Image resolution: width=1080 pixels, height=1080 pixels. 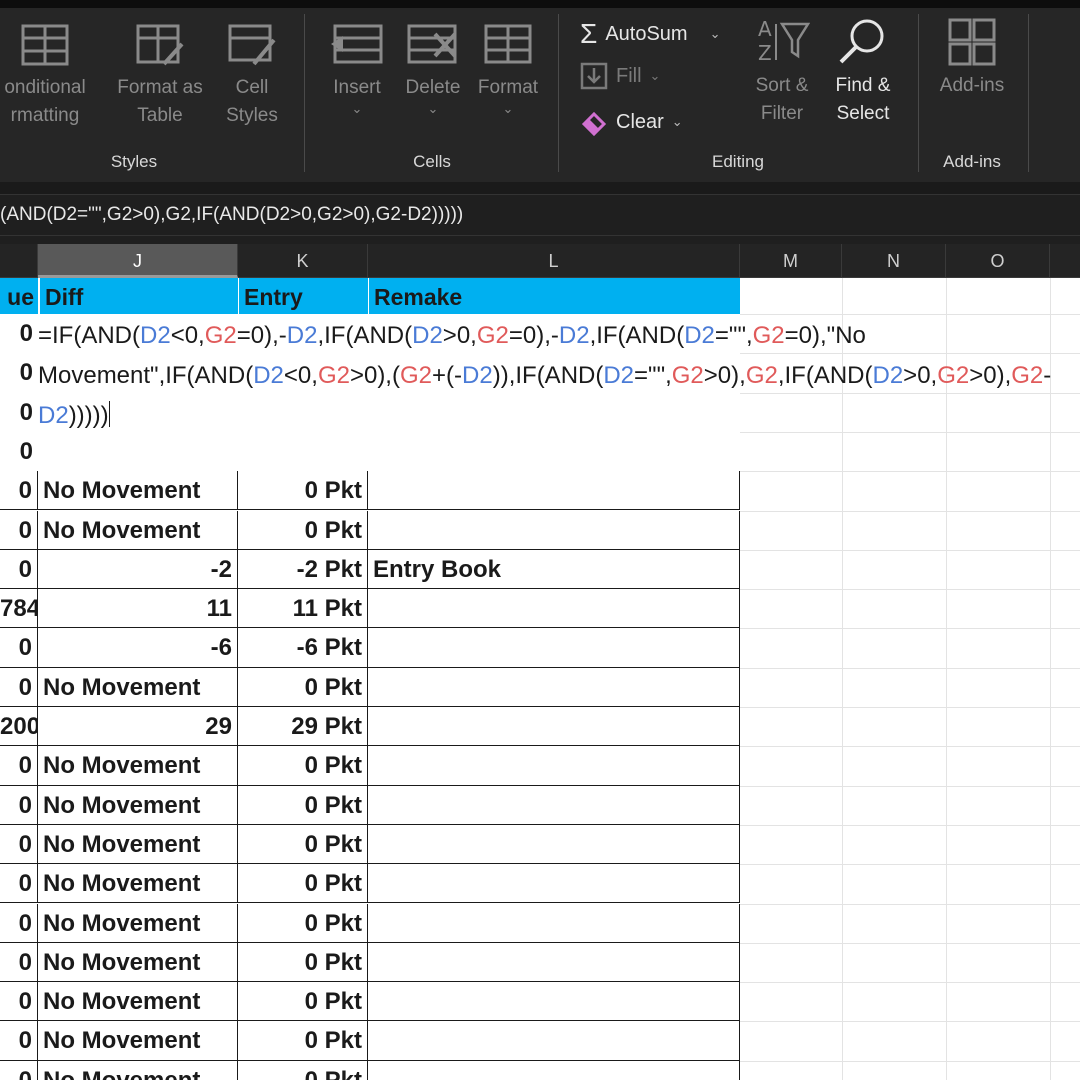 What do you see at coordinates (998, 261) in the screenshot?
I see `column-header-o: O` at bounding box center [998, 261].